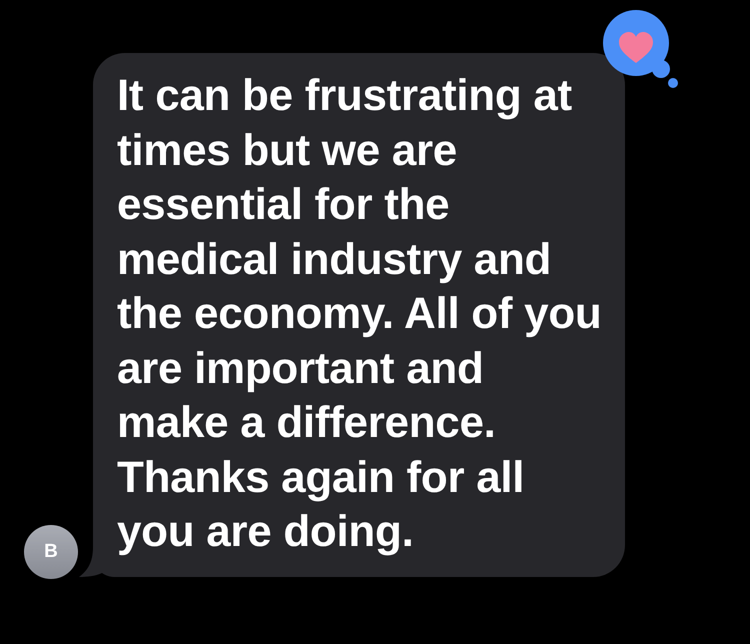 The image size is (750, 644). Describe the element at coordinates (51, 552) in the screenshot. I see `sender-avatar: B` at that location.